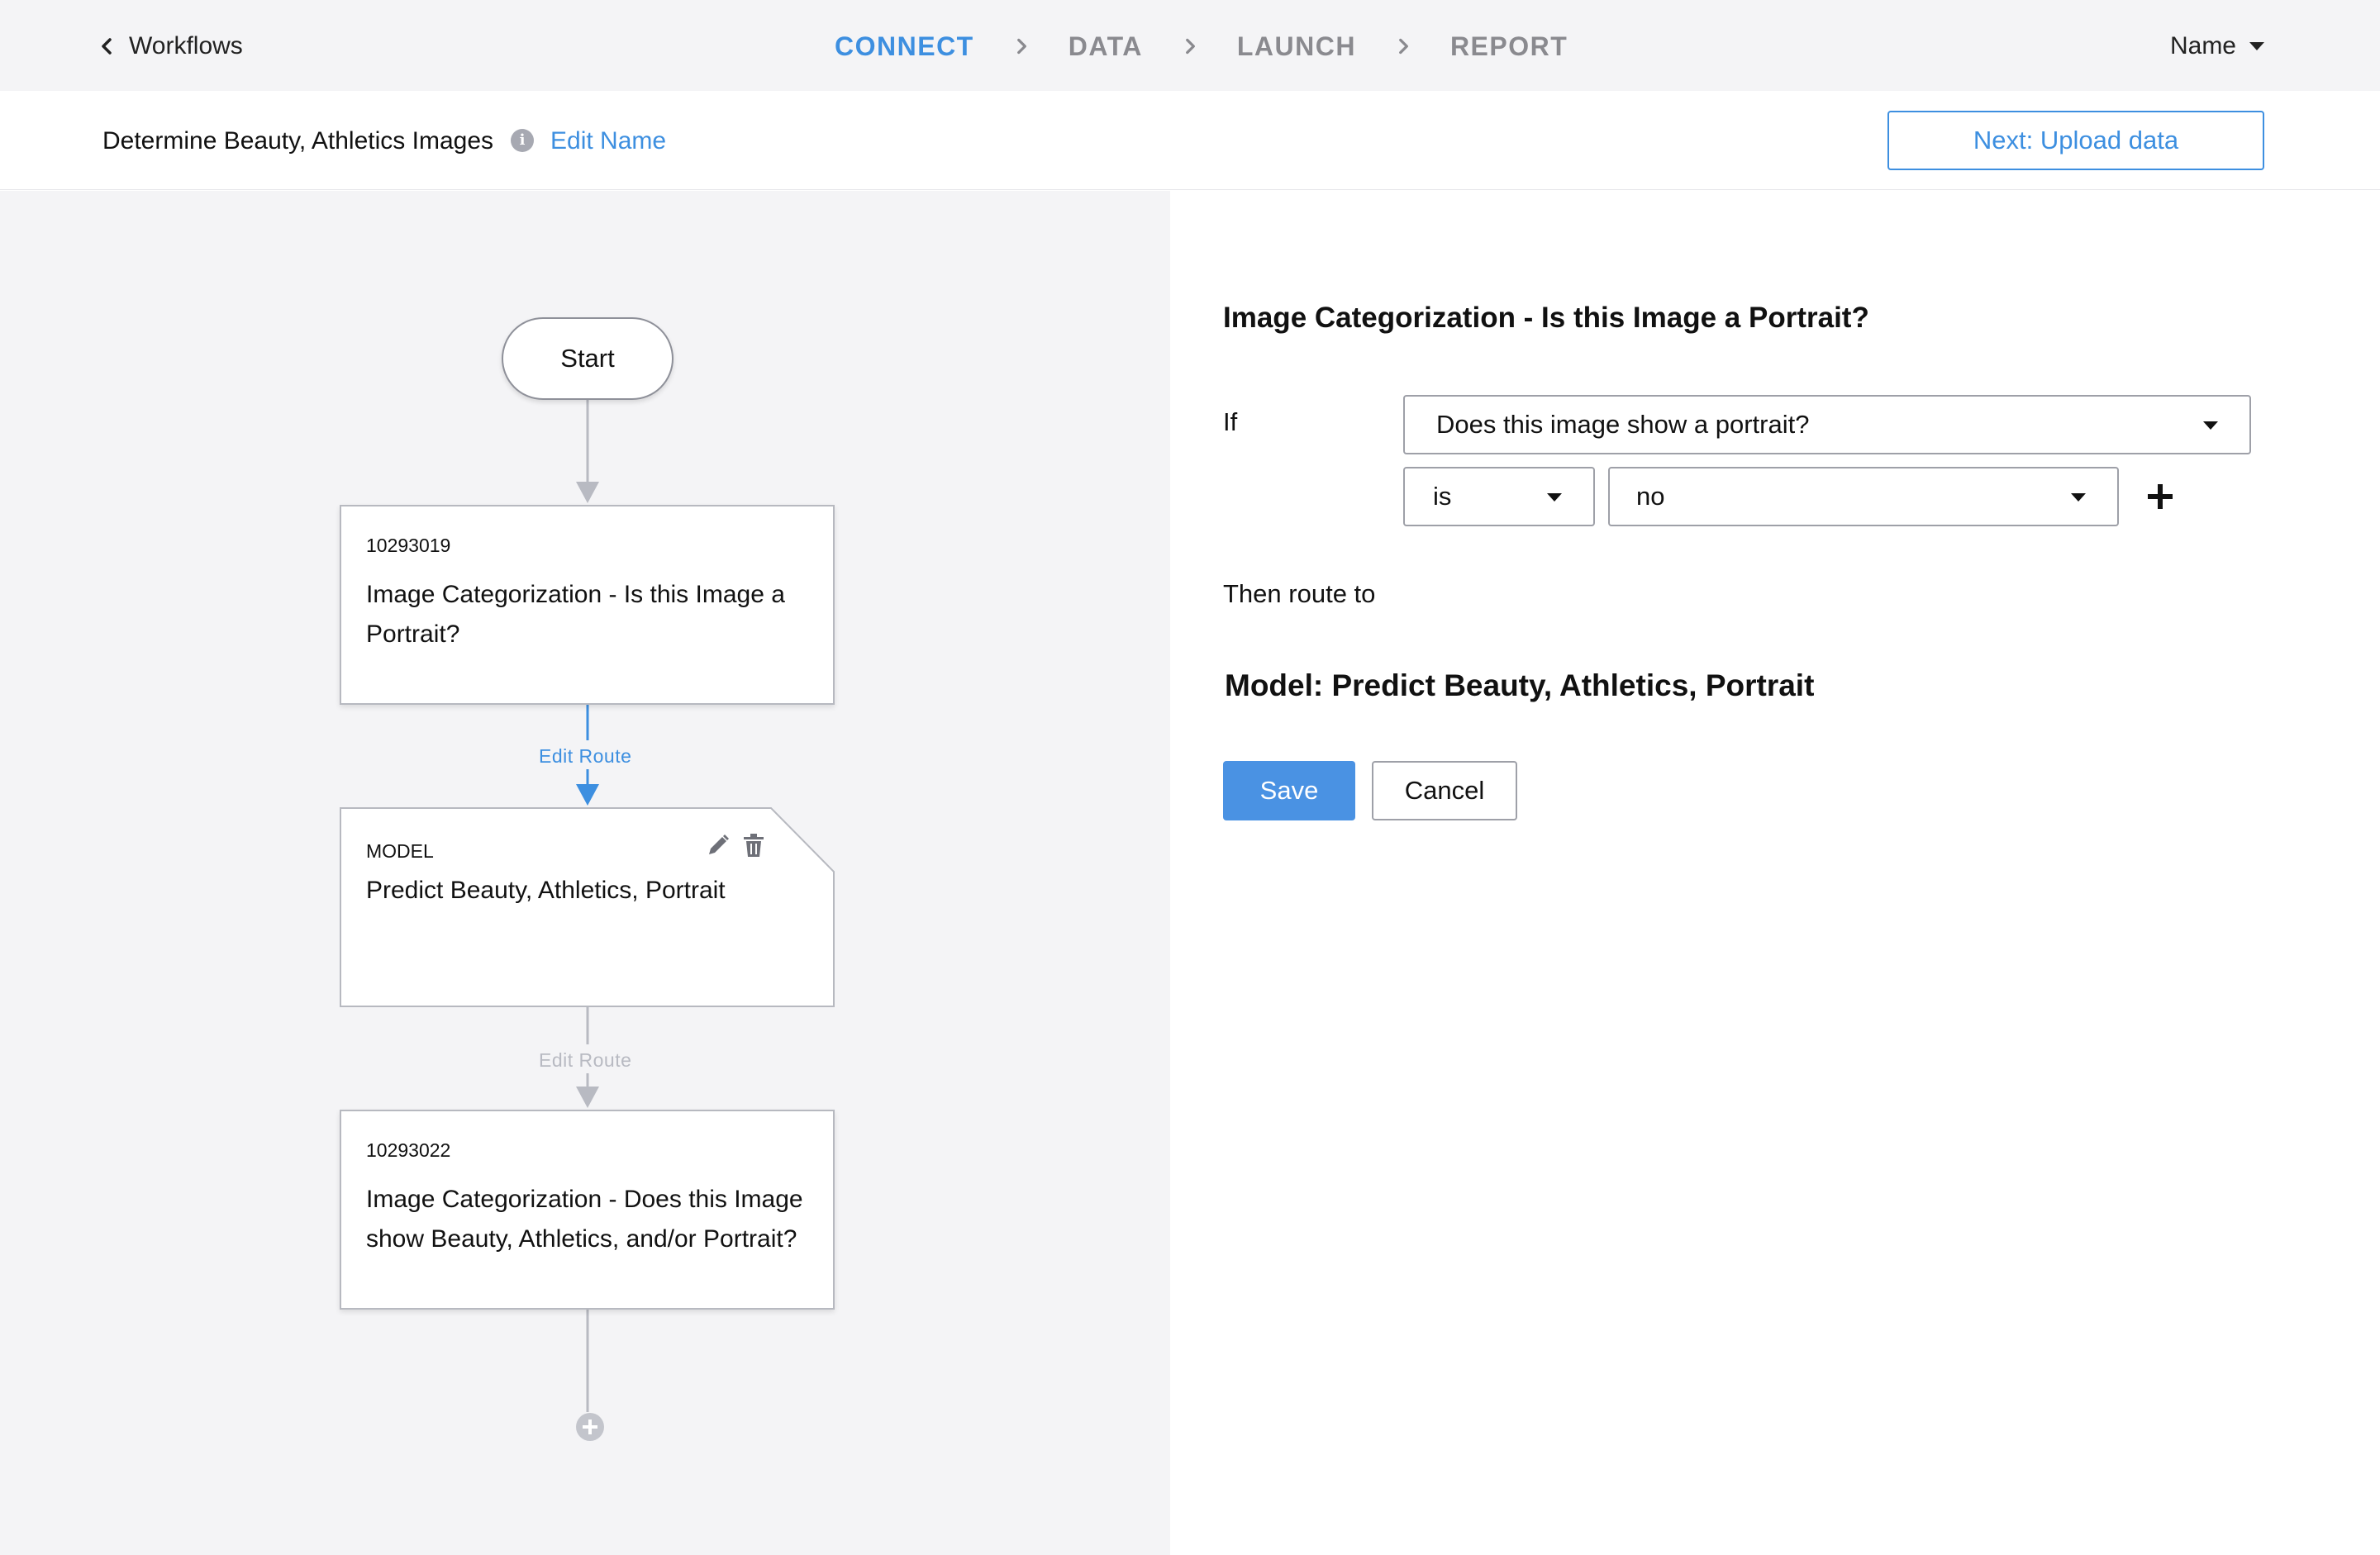  I want to click on next-upload-data-button: Next: Upload data, so click(2075, 140).